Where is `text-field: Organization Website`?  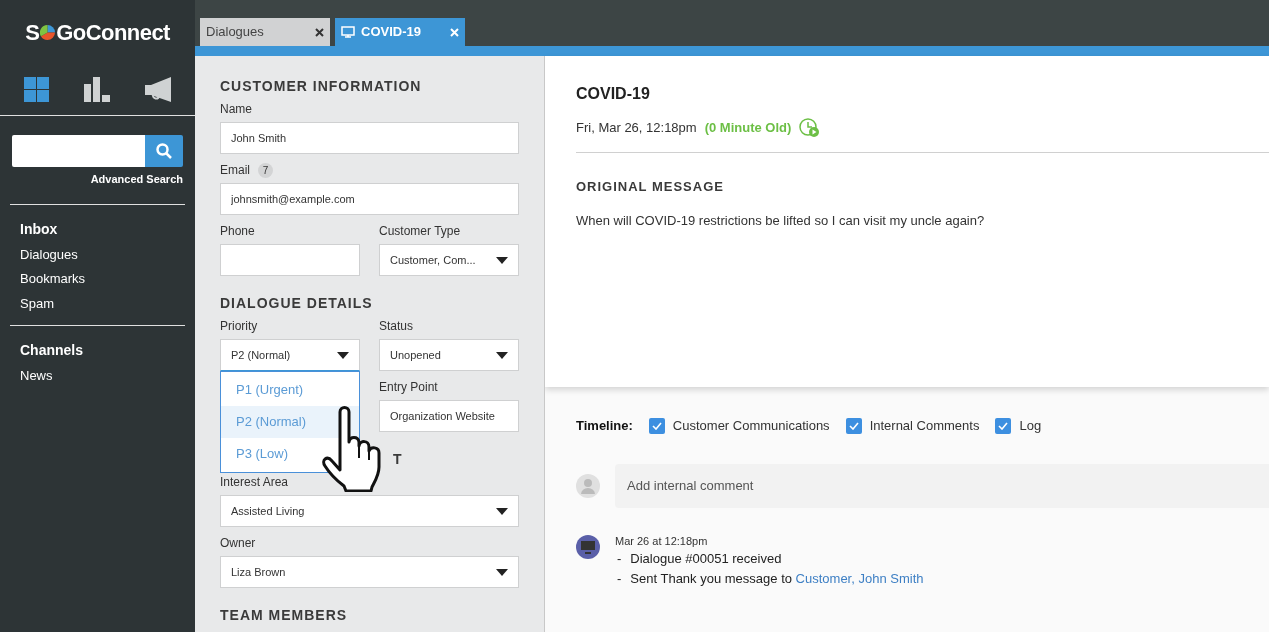 text-field: Organization Website is located at coordinates (449, 416).